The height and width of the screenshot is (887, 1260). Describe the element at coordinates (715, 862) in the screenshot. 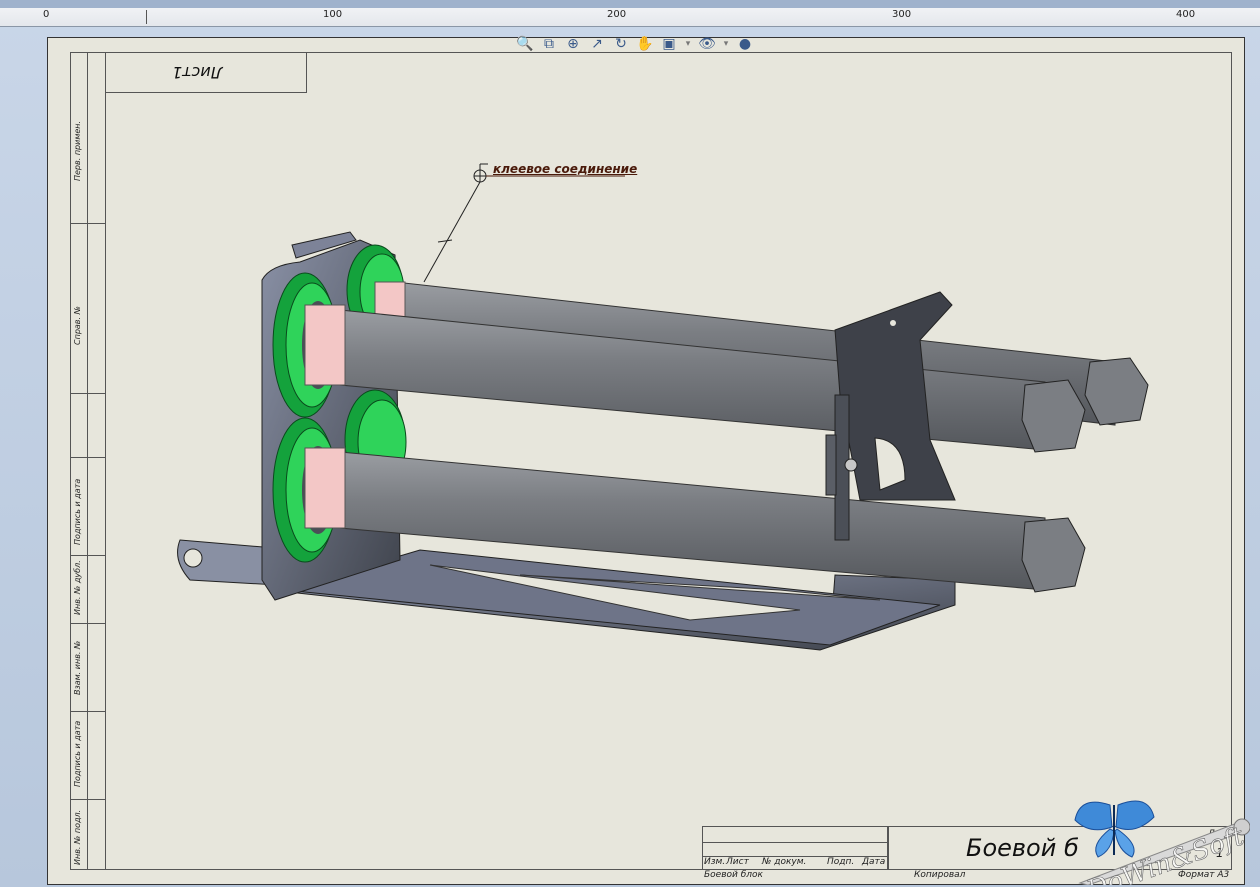

I see `col-izm: Изм.` at that location.